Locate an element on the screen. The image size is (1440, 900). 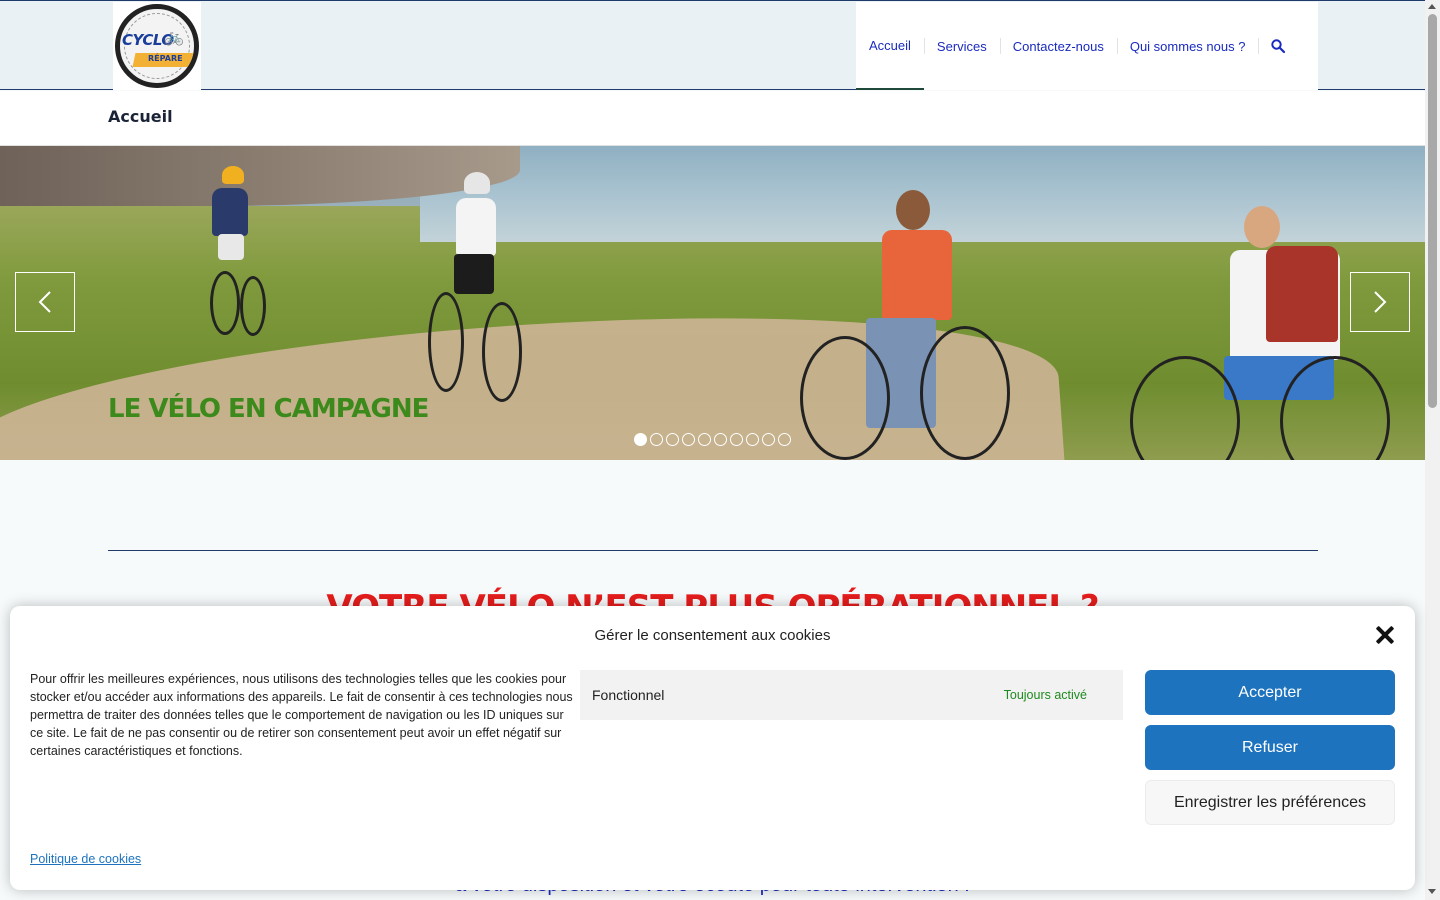
chevron-right-icon is located at coordinates (1380, 302).